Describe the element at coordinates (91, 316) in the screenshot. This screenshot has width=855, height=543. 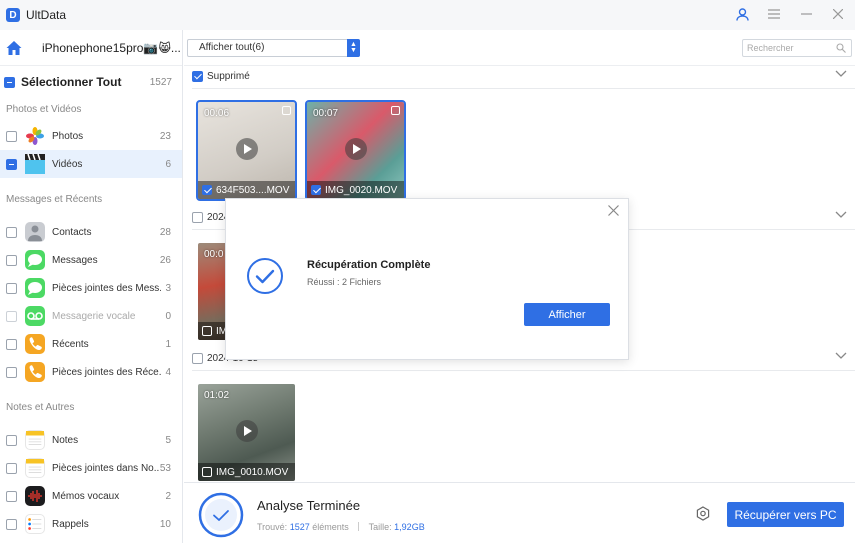
I see `sidebar-item-voicemail: Messagerie vocale 0` at that location.